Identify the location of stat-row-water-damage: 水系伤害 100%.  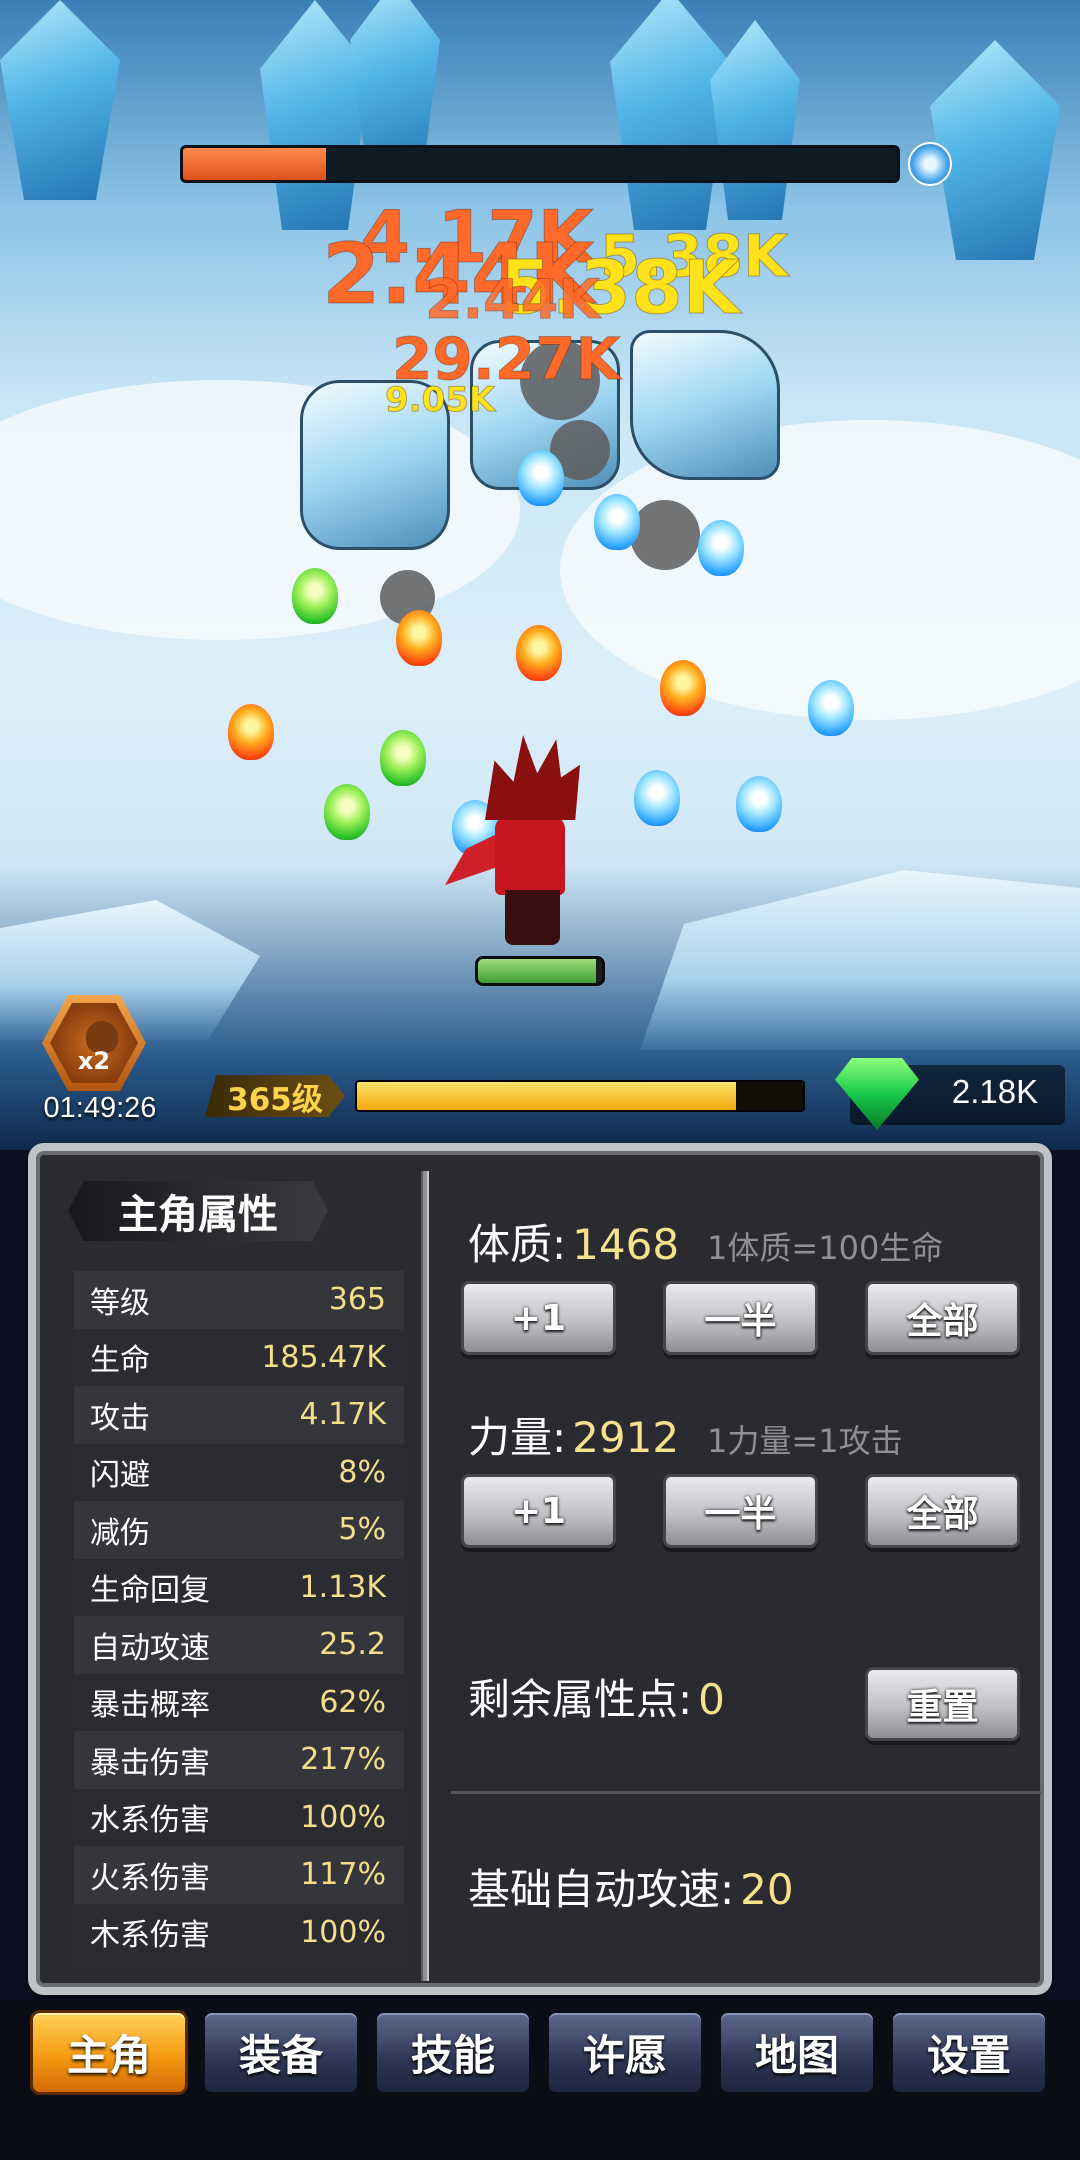
(239, 1817).